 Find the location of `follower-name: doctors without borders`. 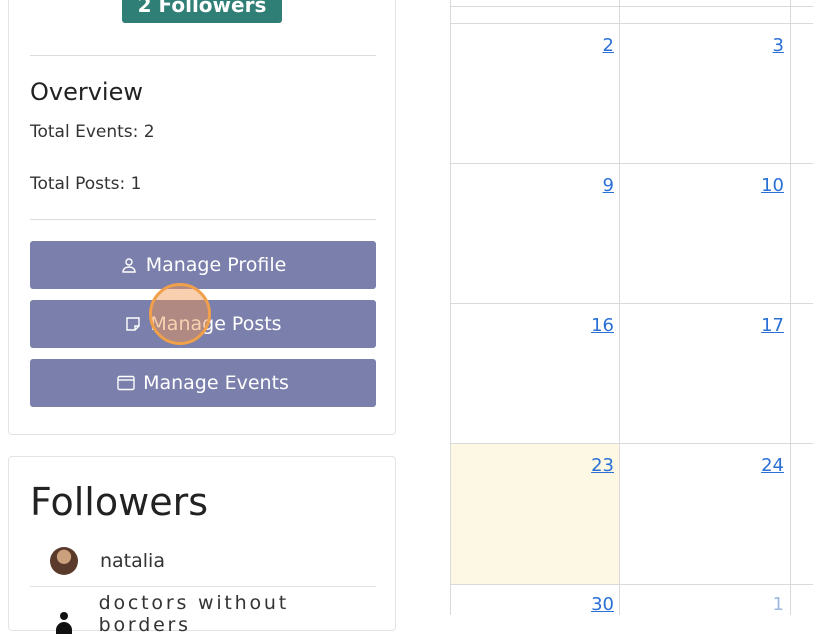

follower-name: doctors without borders is located at coordinates (237, 614).